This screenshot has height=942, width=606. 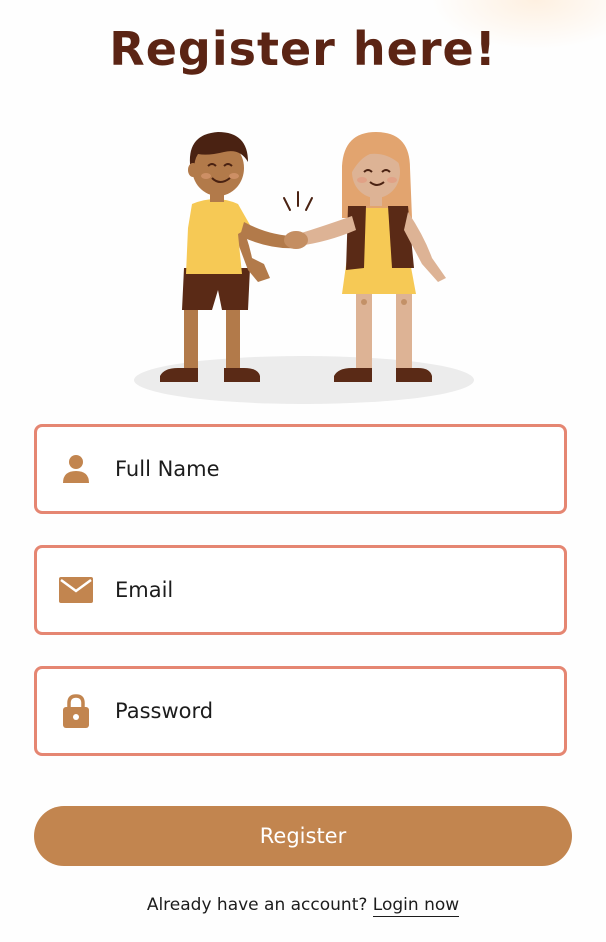 I want to click on full-name-field, so click(x=300, y=469).